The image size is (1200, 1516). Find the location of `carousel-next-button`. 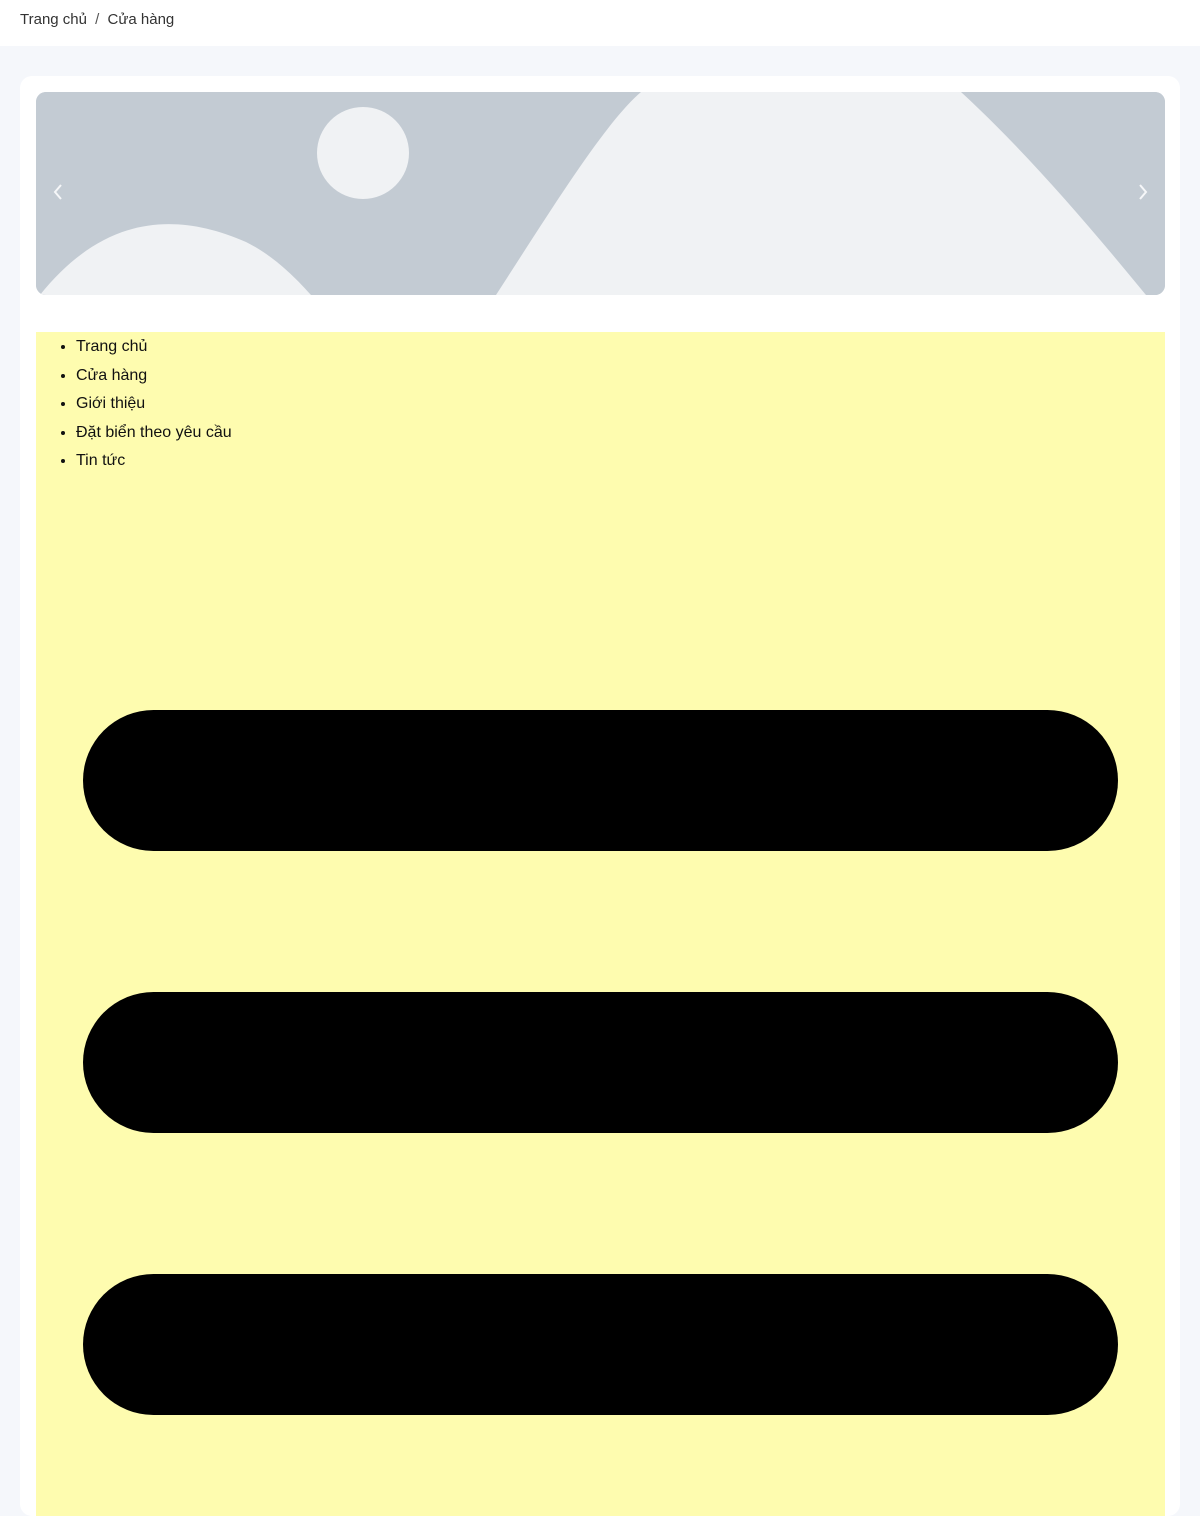

carousel-next-button is located at coordinates (1143, 192).